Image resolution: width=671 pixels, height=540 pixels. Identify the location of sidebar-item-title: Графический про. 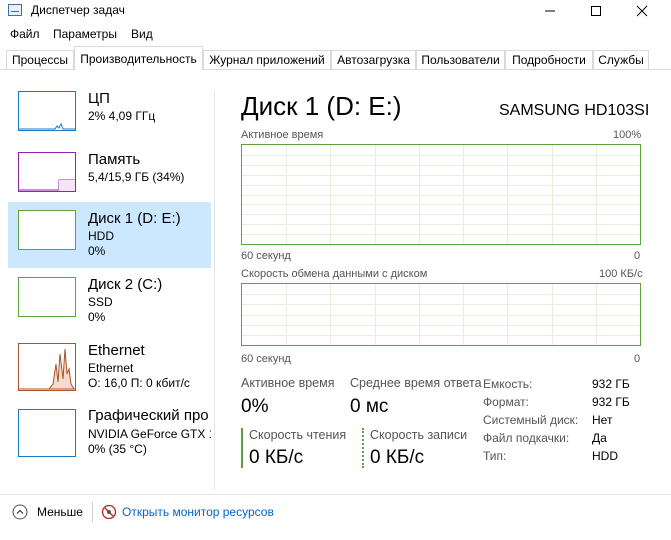
(148, 415).